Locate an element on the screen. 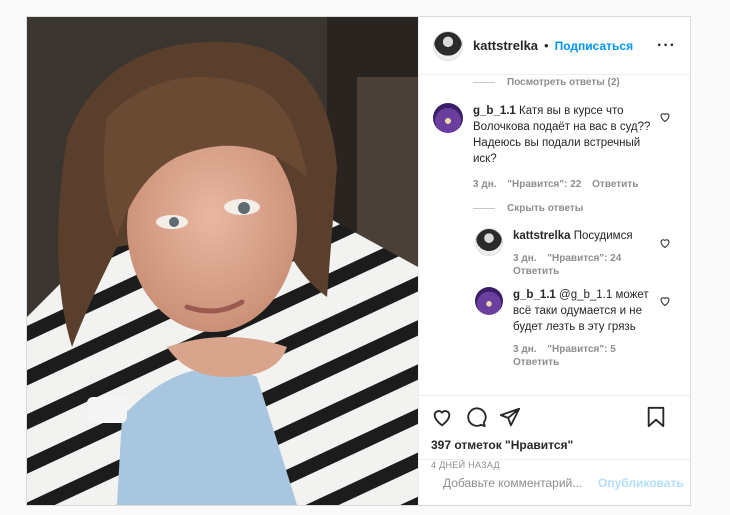 This screenshot has width=730, height=515. share-icon is located at coordinates (510, 417).